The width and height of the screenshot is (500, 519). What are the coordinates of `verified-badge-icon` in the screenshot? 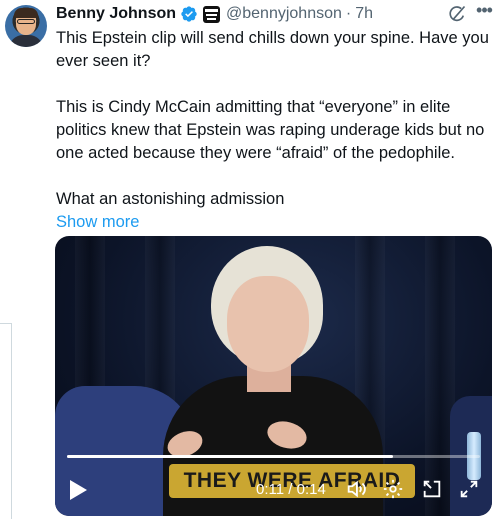 It's located at (189, 14).